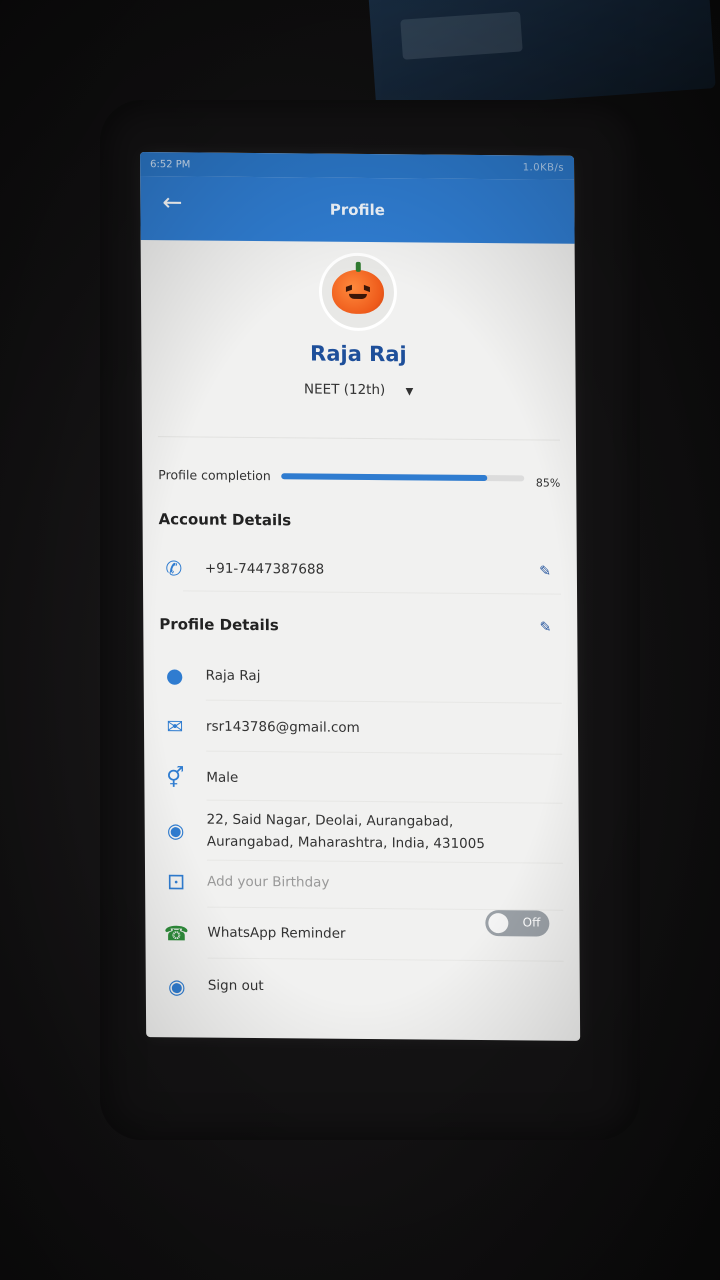  What do you see at coordinates (384, 476) in the screenshot?
I see `completion-progress-fill` at bounding box center [384, 476].